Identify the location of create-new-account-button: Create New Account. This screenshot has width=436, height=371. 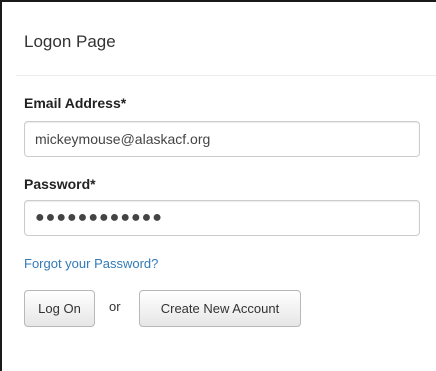
(220, 308).